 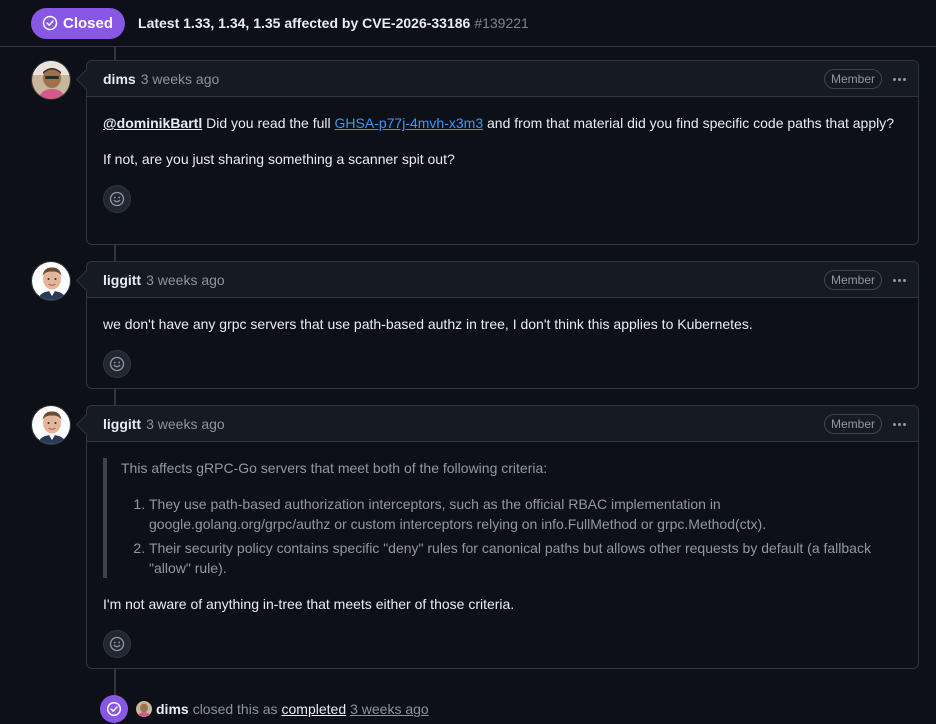 I want to click on issue-state-label: Closed, so click(x=88, y=23).